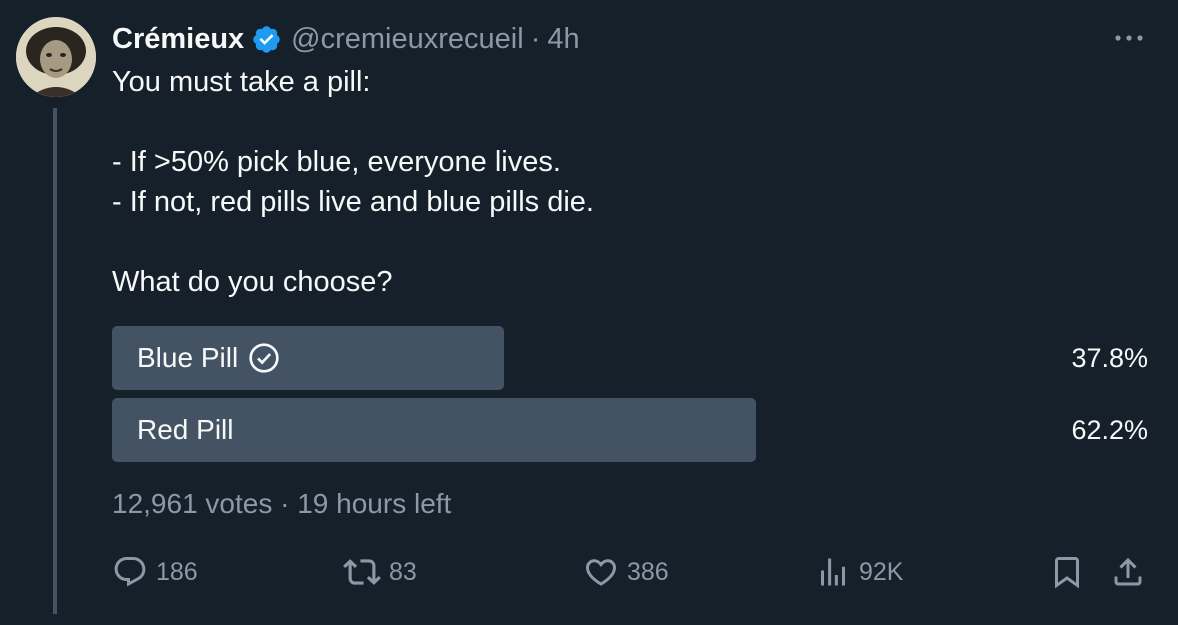  Describe the element at coordinates (336, 162) in the screenshot. I see `tweet-text-line: - If >50% pick blue, everyone lives.` at that location.